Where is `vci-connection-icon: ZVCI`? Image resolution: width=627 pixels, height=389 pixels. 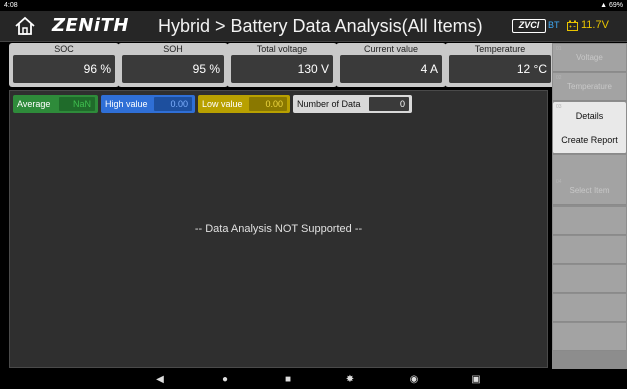 vci-connection-icon: ZVCI is located at coordinates (529, 26).